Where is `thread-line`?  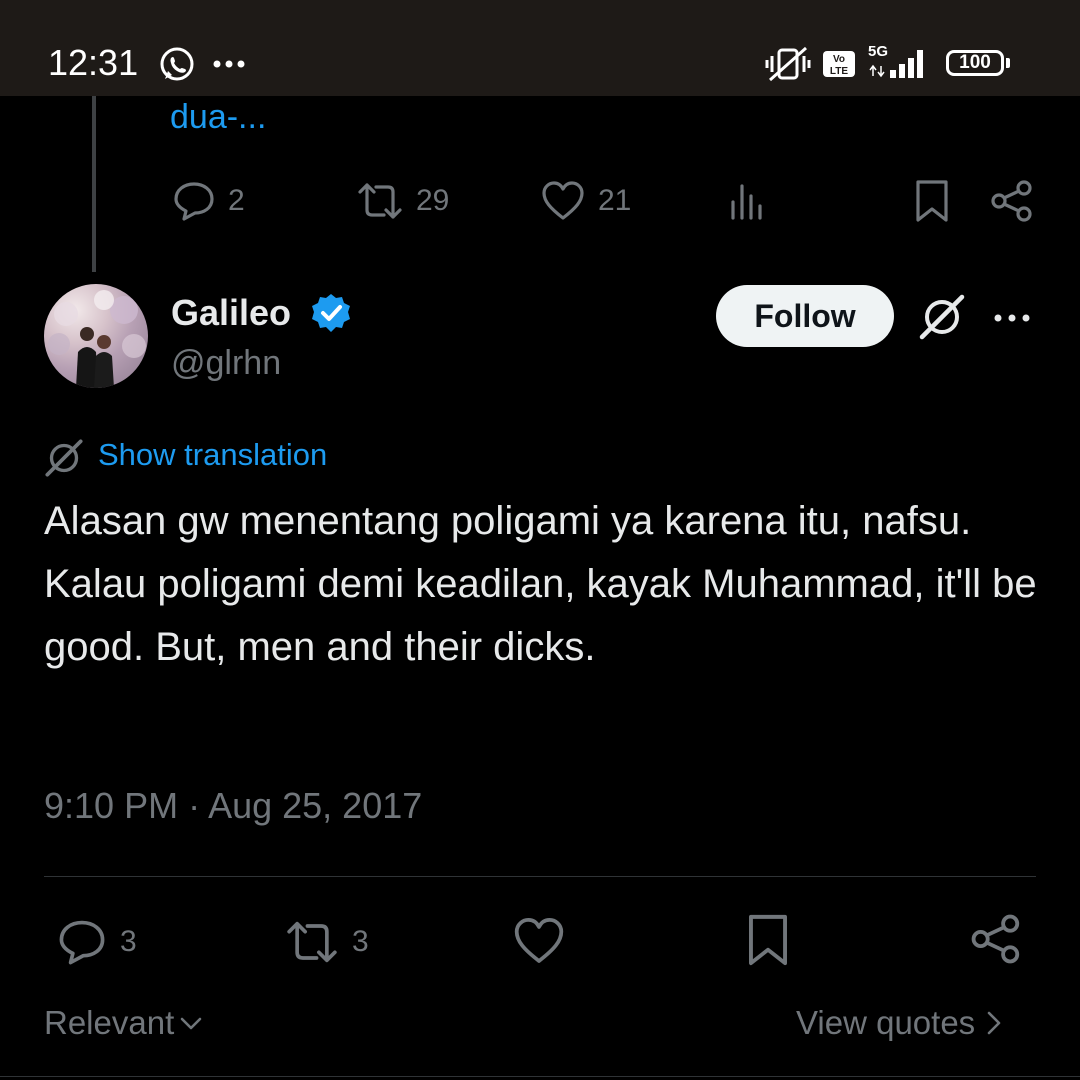
thread-line is located at coordinates (94, 184).